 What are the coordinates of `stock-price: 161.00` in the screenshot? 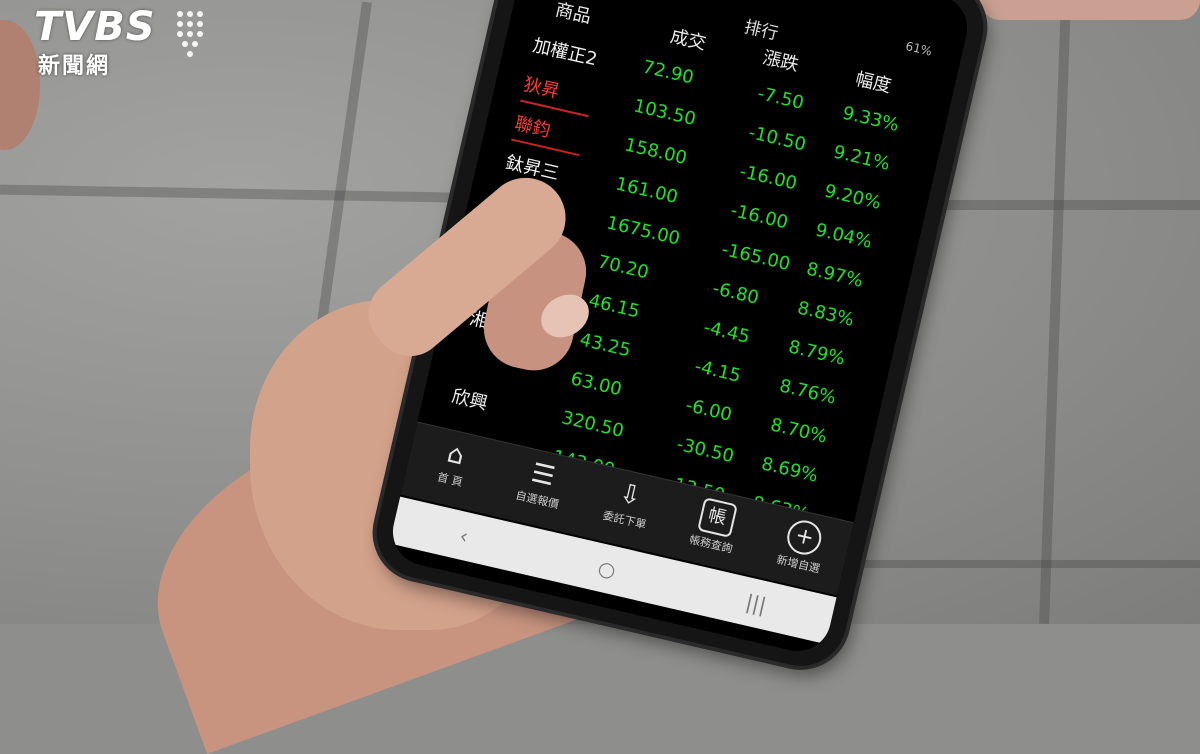 It's located at (646, 191).